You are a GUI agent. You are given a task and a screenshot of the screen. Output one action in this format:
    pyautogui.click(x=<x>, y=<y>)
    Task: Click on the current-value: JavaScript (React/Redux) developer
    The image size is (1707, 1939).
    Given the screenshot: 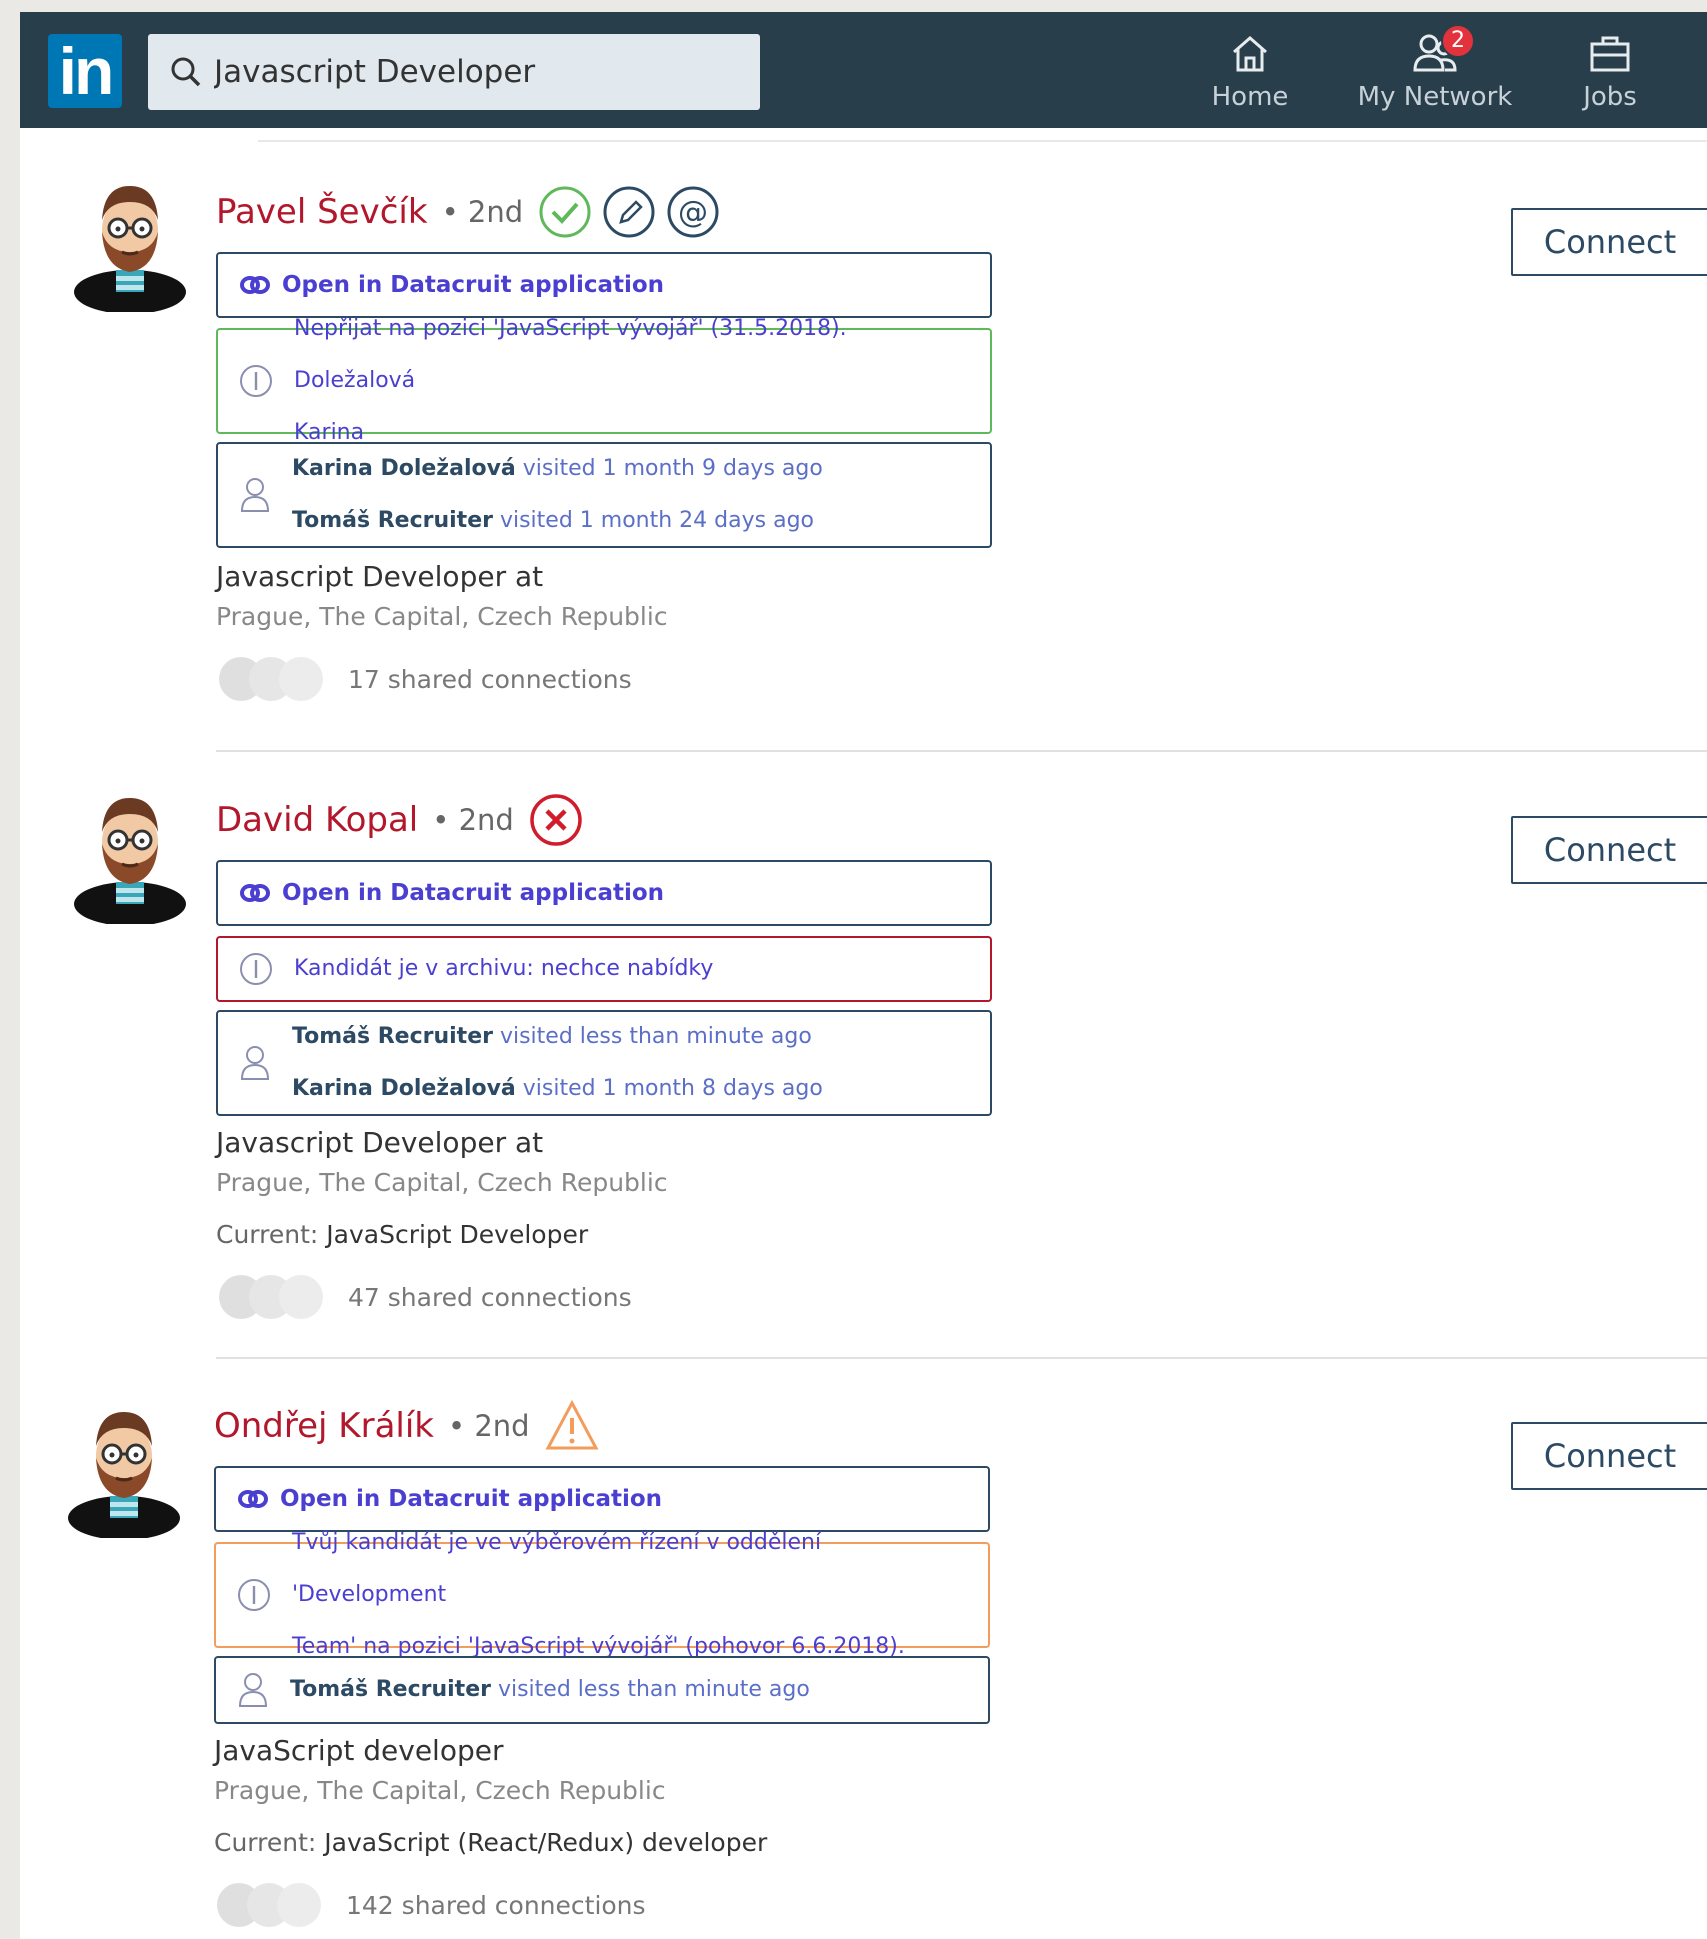 What is the action you would take?
    pyautogui.click(x=542, y=1842)
    